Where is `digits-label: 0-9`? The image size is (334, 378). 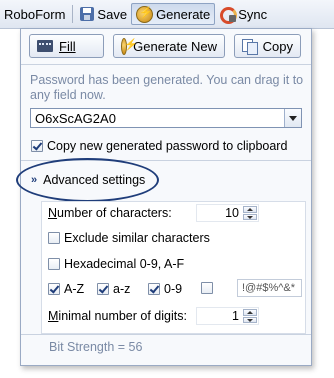 digits-label: 0-9 is located at coordinates (173, 289).